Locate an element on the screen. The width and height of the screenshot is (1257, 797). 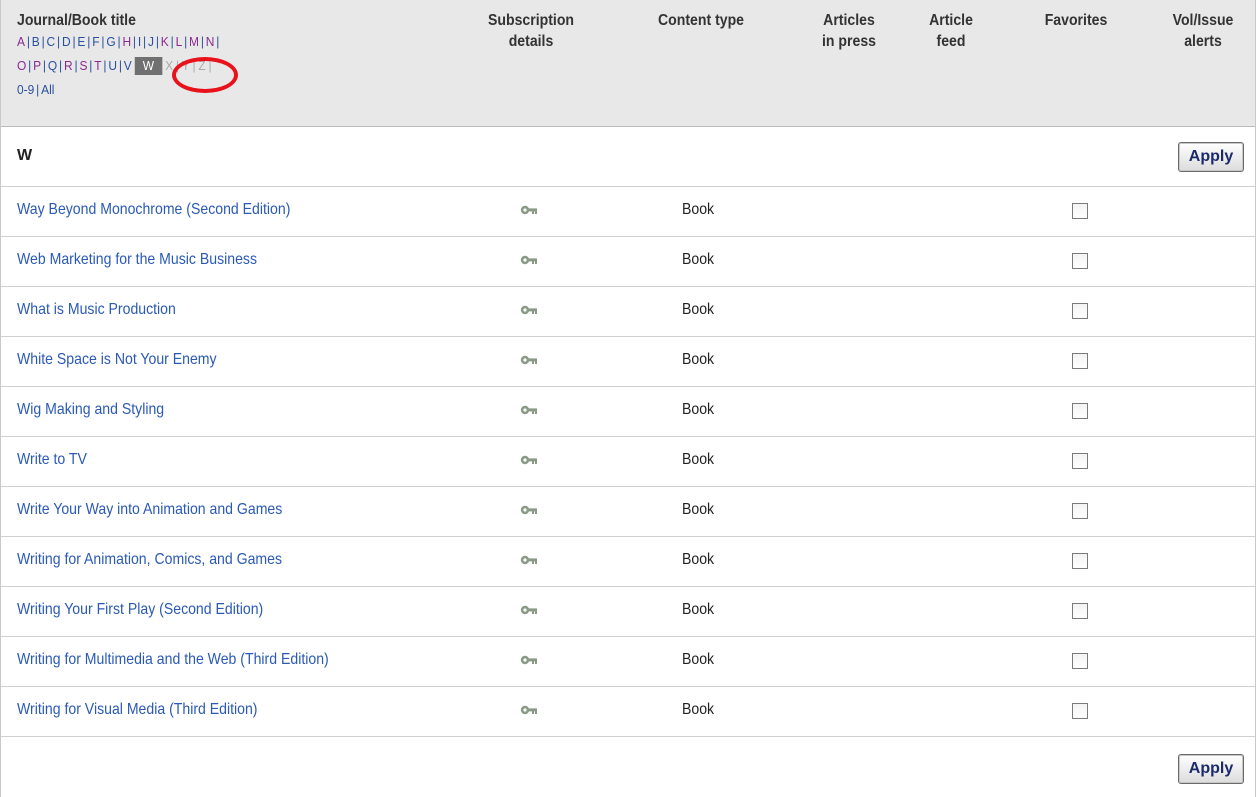
section-bar: W Apply is located at coordinates (628, 157).